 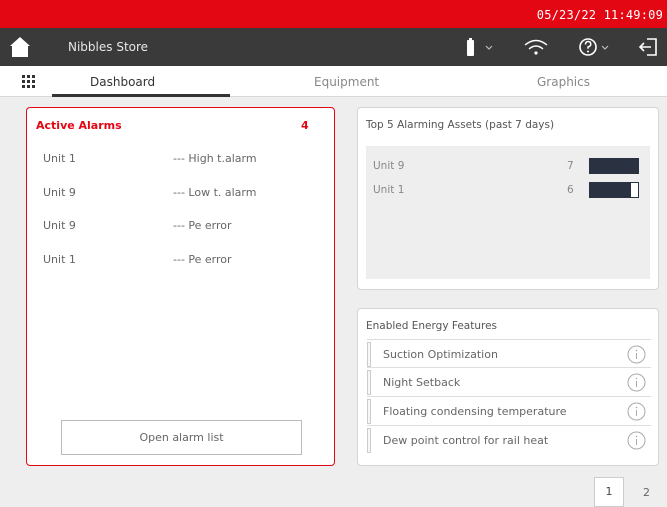 I want to click on help-icon, so click(x=594, y=47).